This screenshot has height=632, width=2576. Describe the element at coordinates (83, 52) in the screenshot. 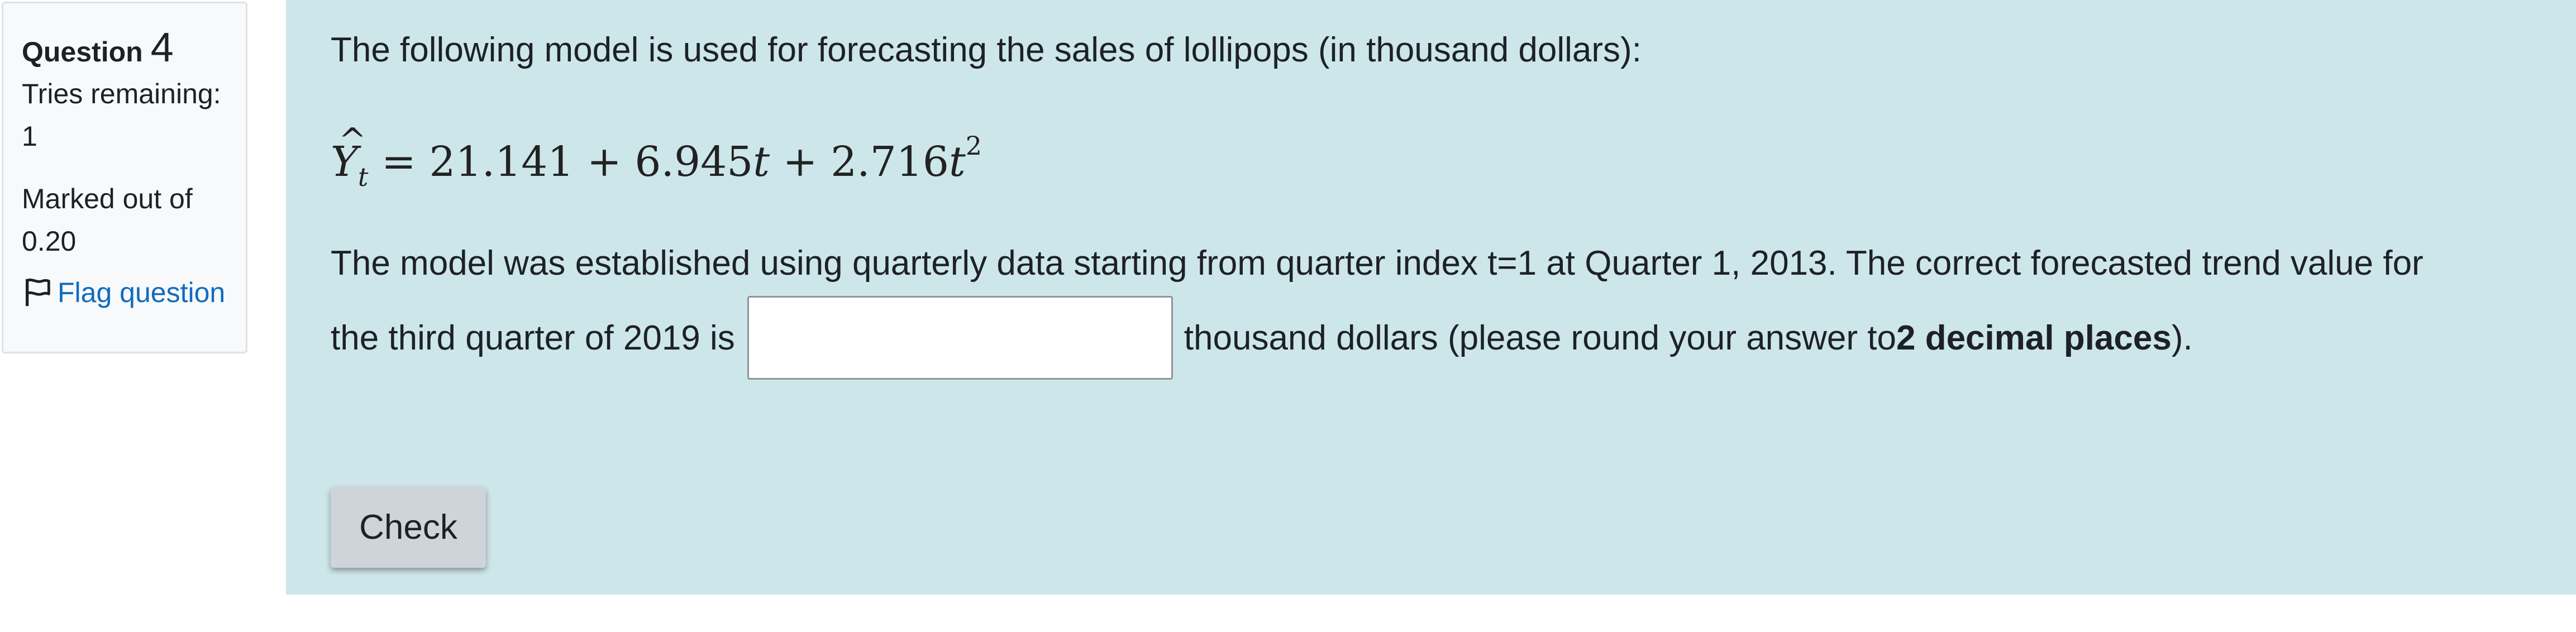

I see `question-label: Question` at that location.